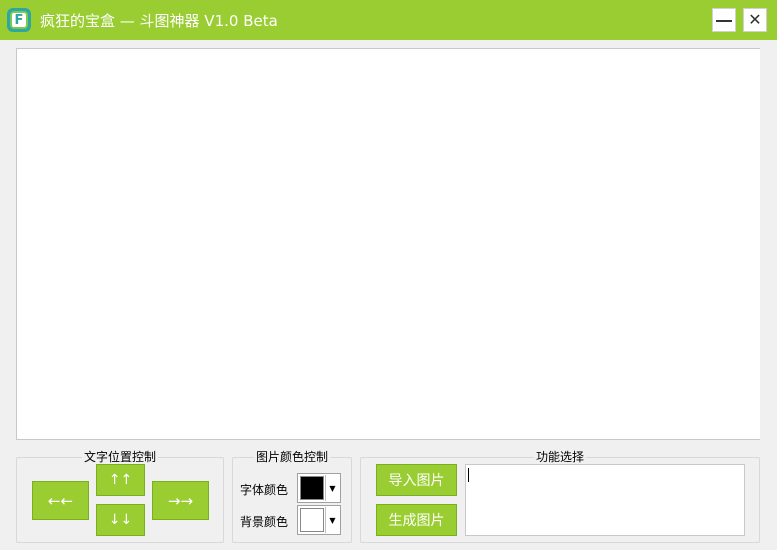  What do you see at coordinates (312, 488) in the screenshot?
I see `font-color-swatch` at bounding box center [312, 488].